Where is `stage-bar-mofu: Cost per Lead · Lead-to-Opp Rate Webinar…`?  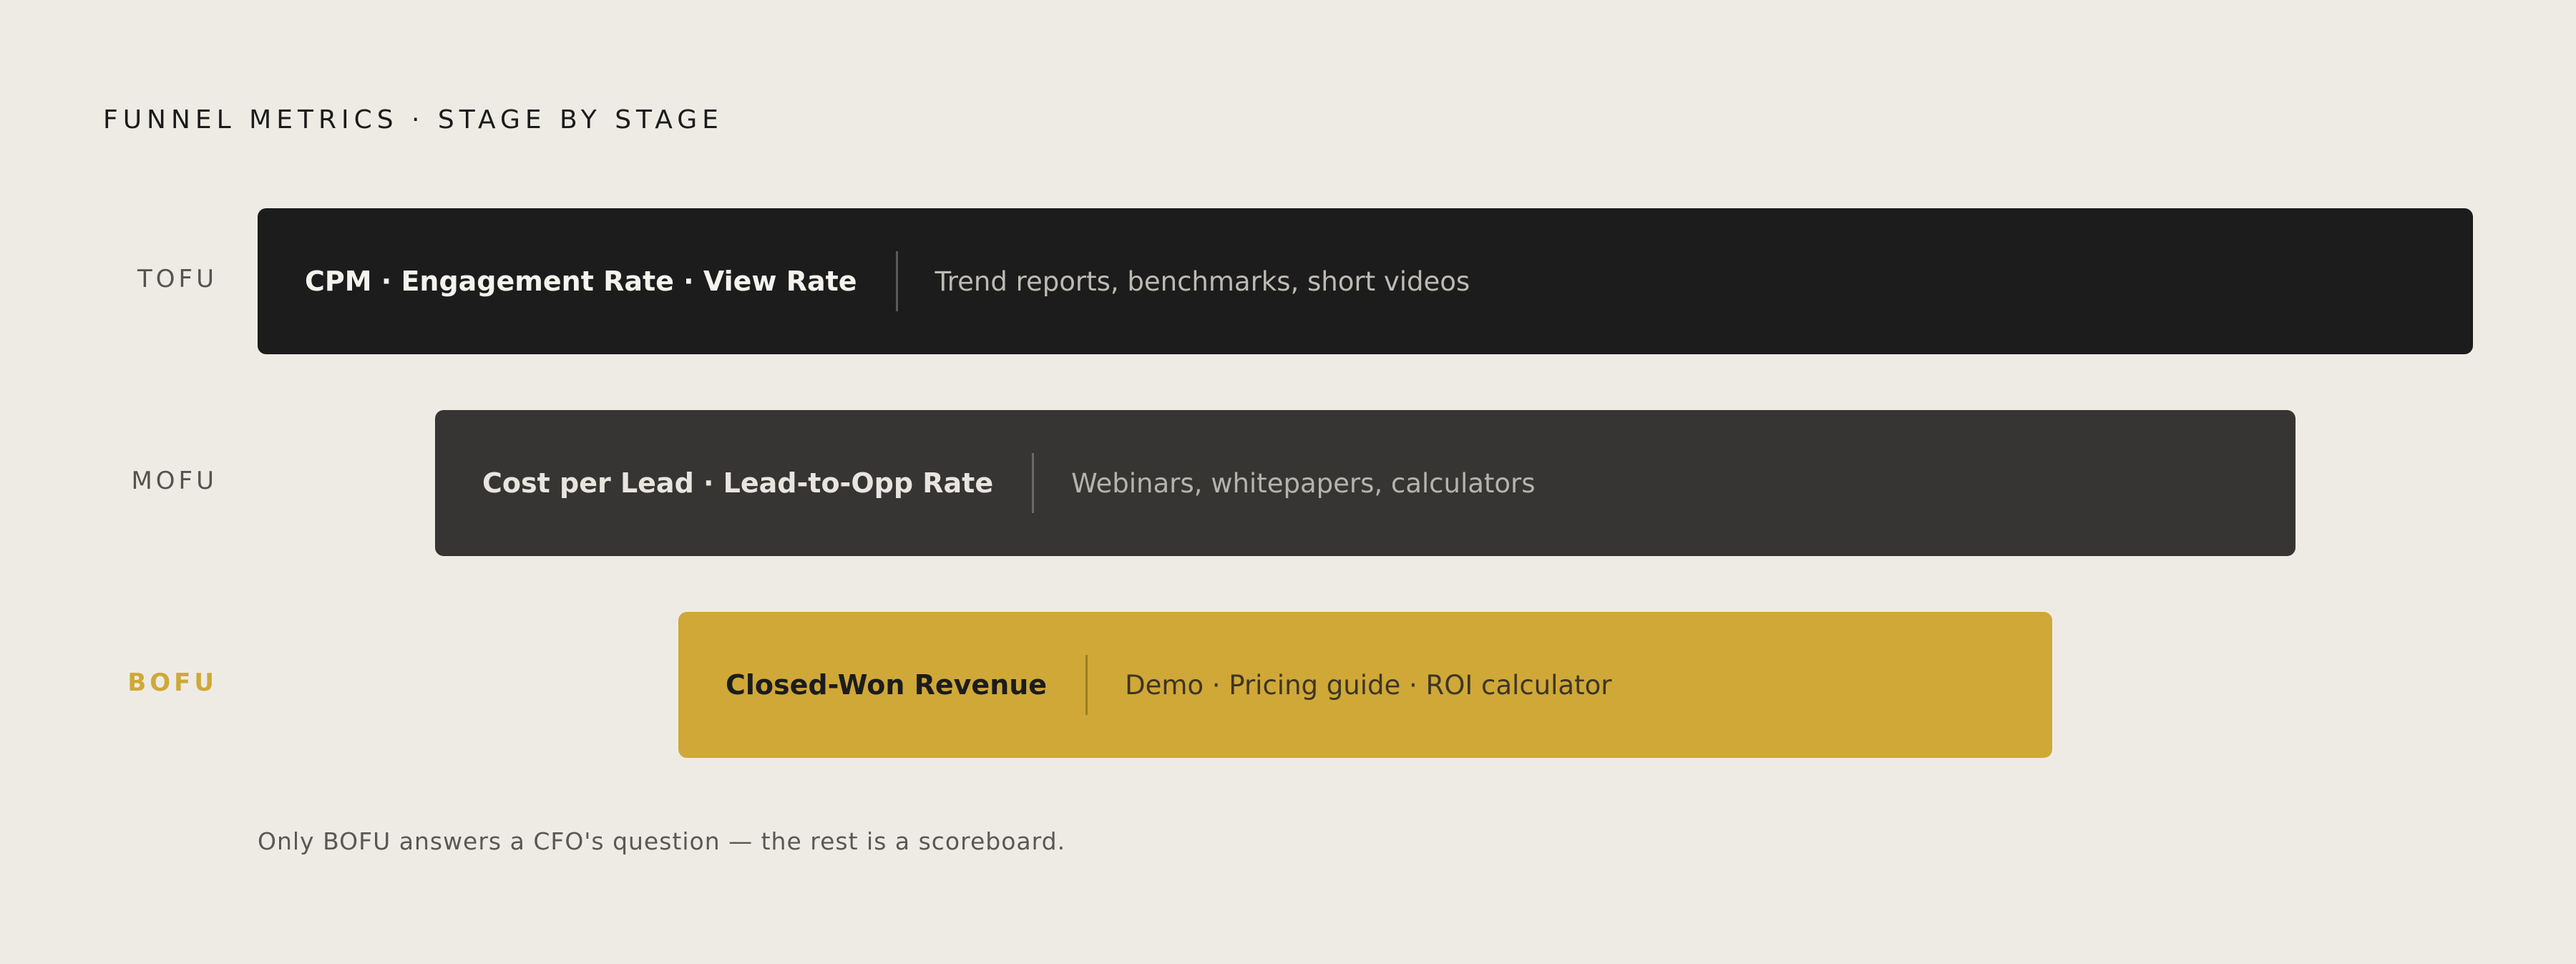 stage-bar-mofu: Cost per Lead · Lead-to-Opp Rate Webinar… is located at coordinates (1365, 483).